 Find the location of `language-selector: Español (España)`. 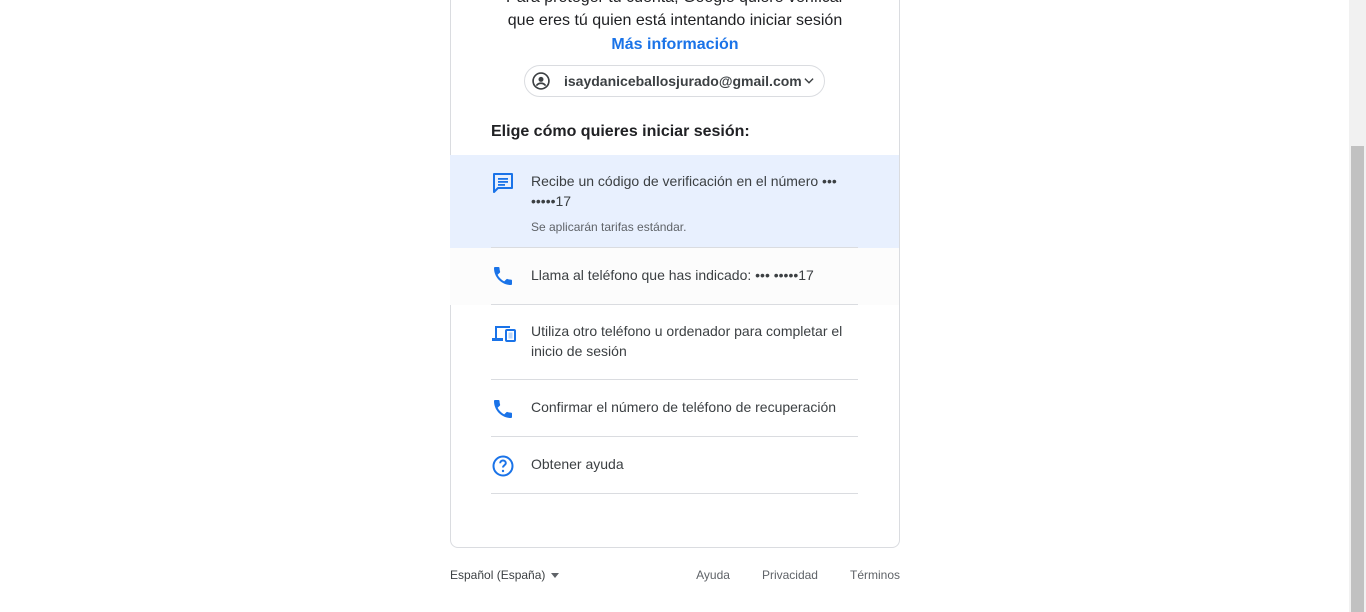

language-selector: Español (España) is located at coordinates (505, 575).